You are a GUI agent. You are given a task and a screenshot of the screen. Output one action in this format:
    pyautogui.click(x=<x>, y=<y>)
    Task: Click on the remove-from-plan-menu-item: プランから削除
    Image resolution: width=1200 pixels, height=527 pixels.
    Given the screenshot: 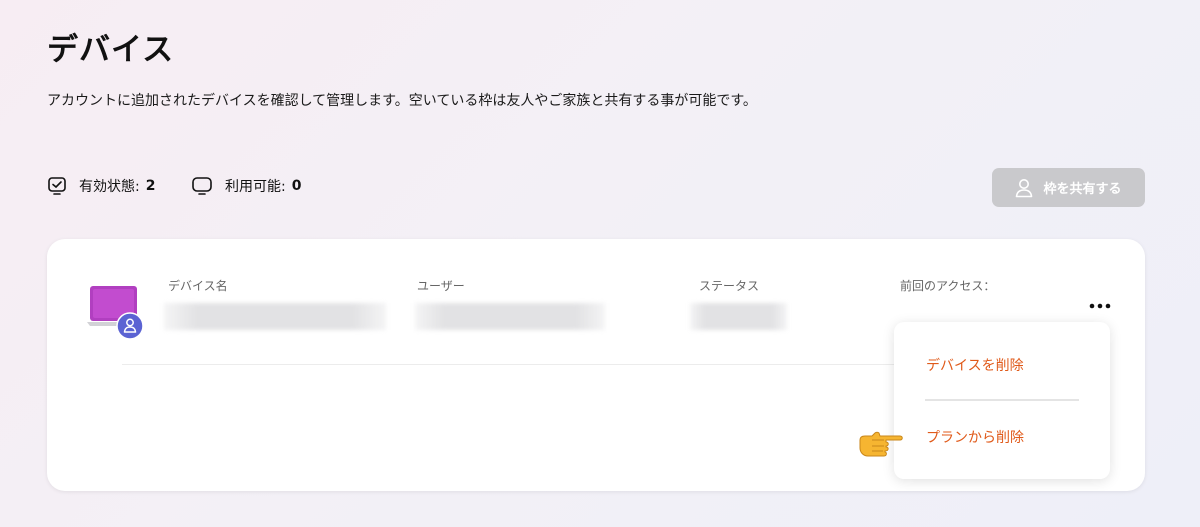 What is the action you would take?
    pyautogui.click(x=975, y=437)
    